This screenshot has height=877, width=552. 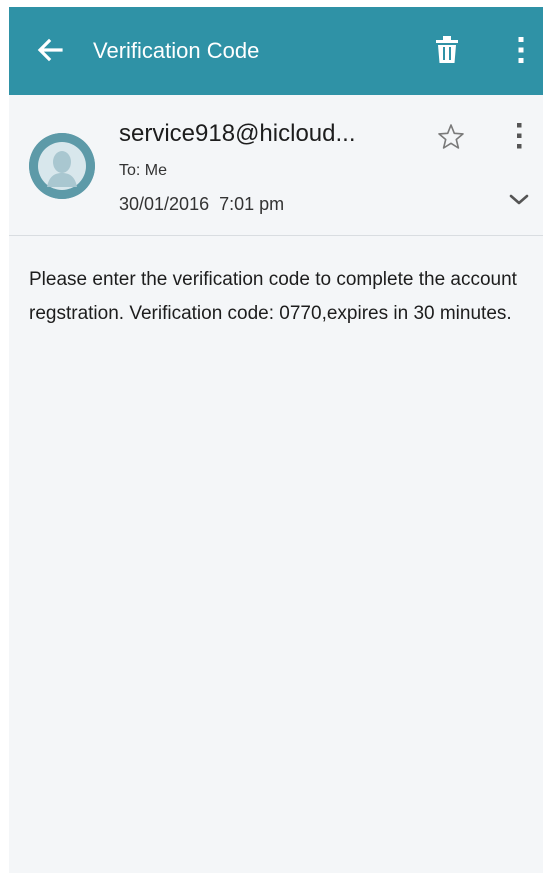 I want to click on page-title: Verification Code, so click(x=176, y=50).